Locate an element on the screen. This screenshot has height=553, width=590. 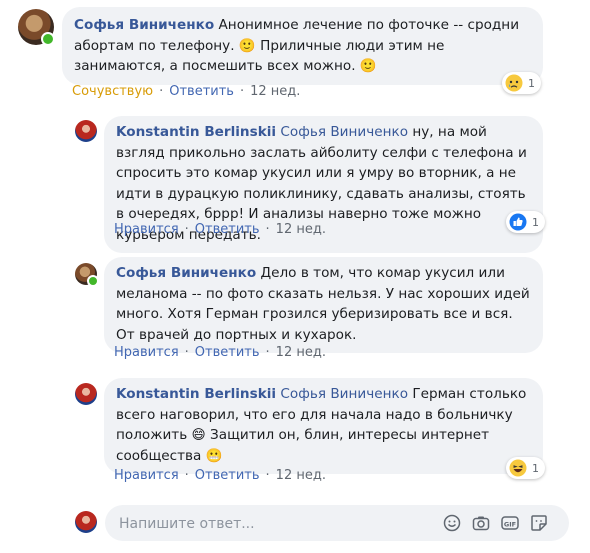
comment-actions: Сочувствую · Ответить · 12 нед. is located at coordinates (186, 91).